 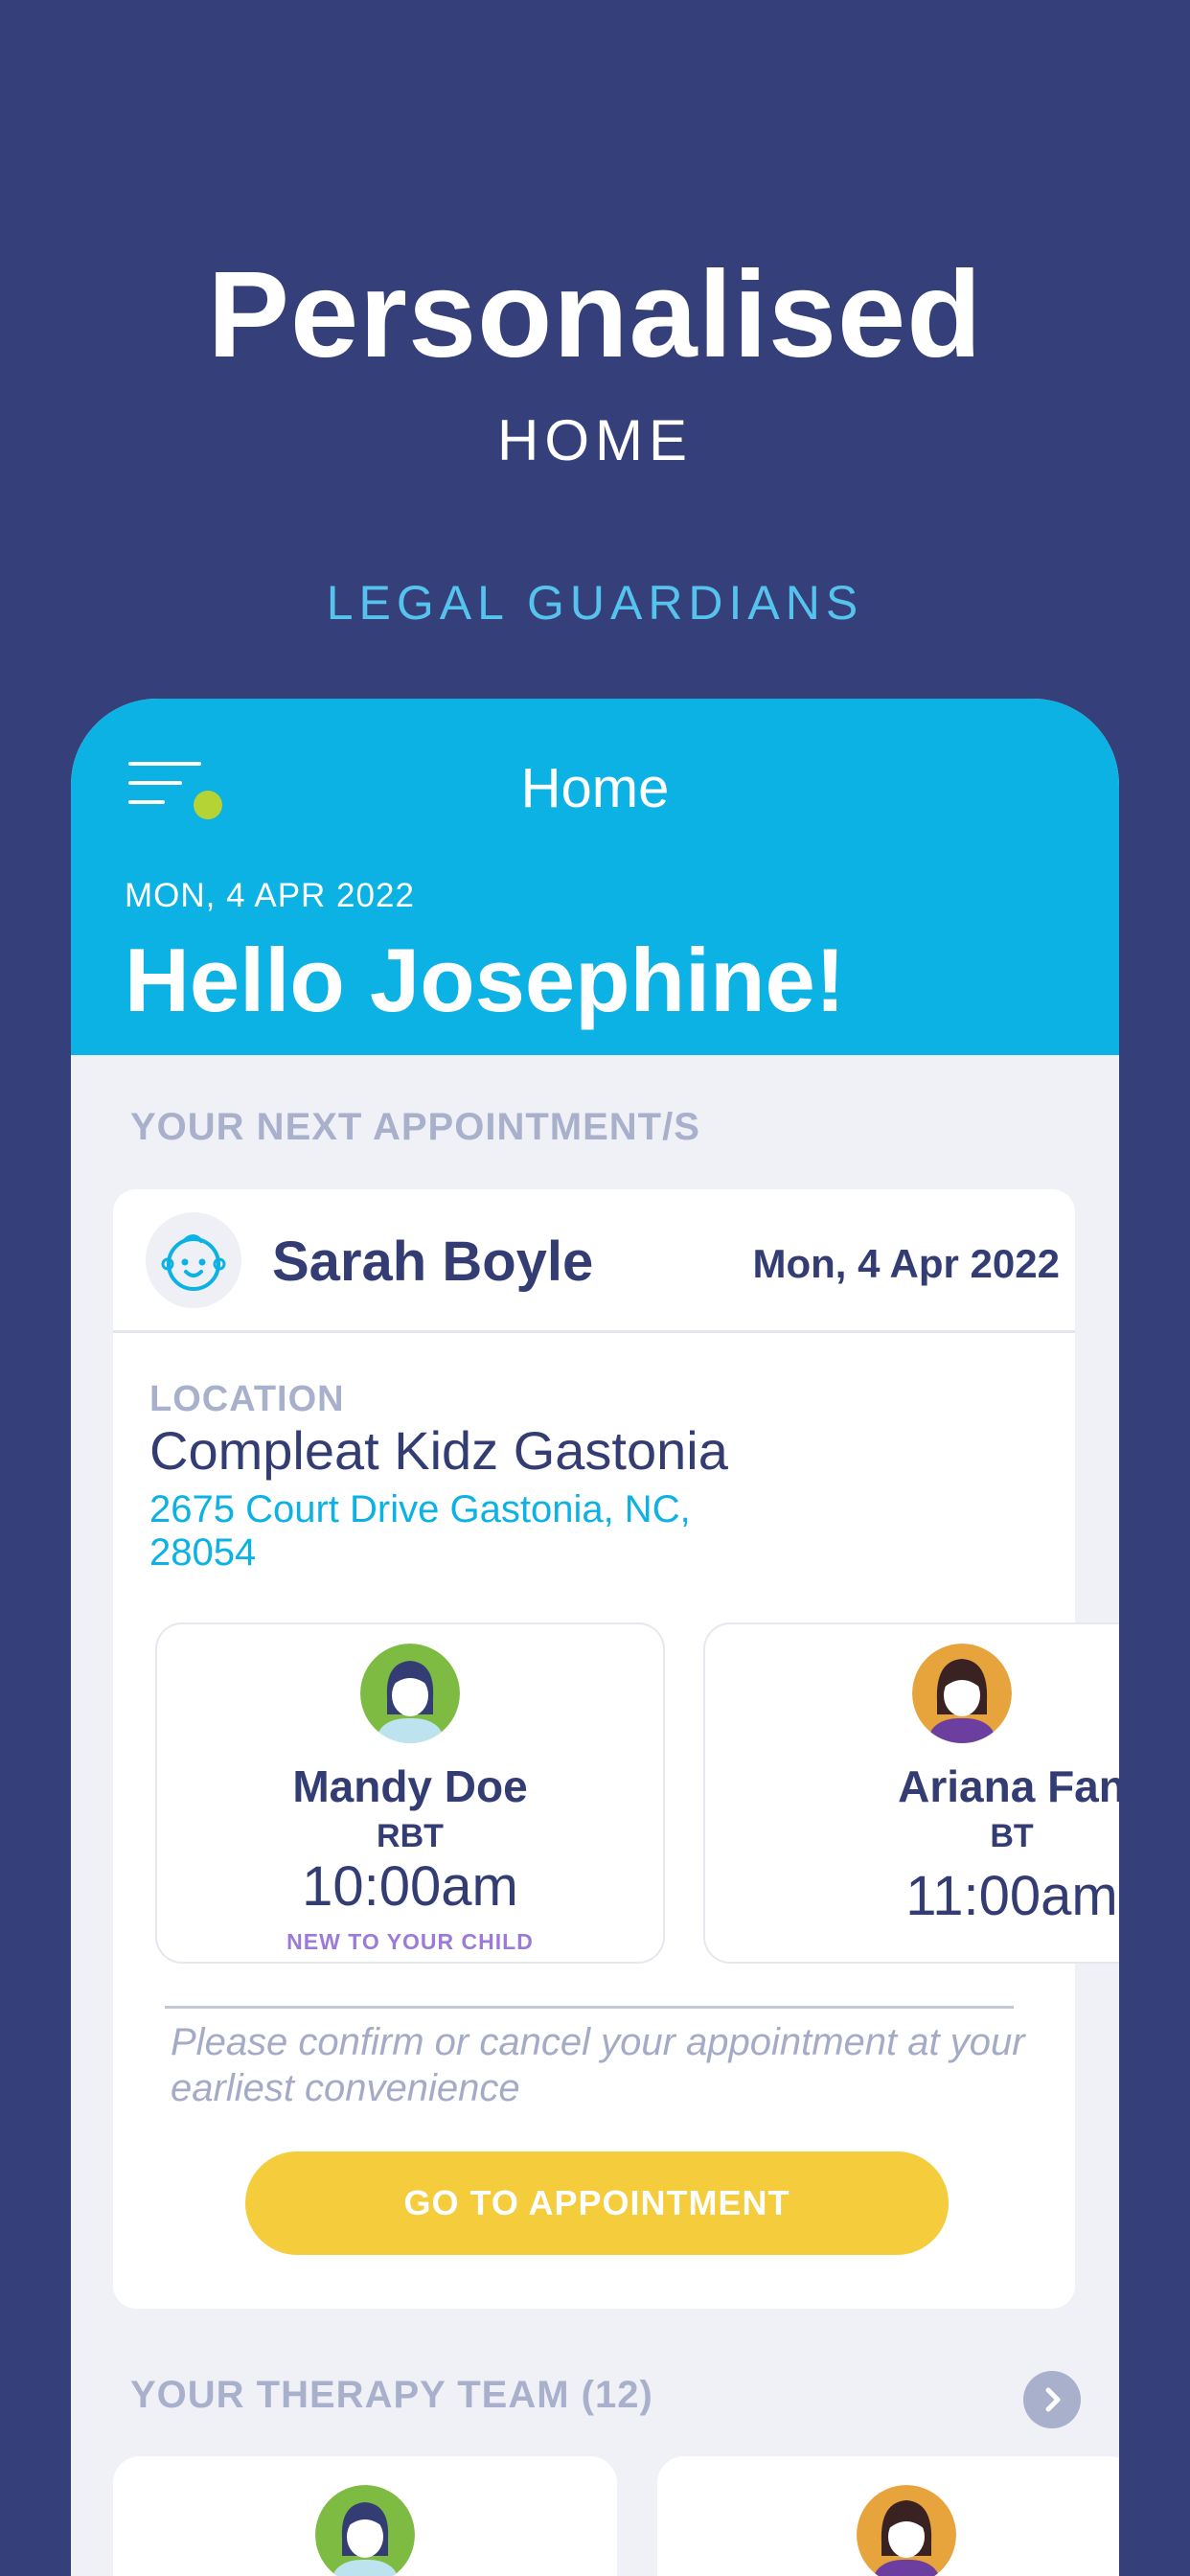 I want to click on location-address: 2675 Court Drive Gastonia, NC, 28054, so click(x=456, y=1531).